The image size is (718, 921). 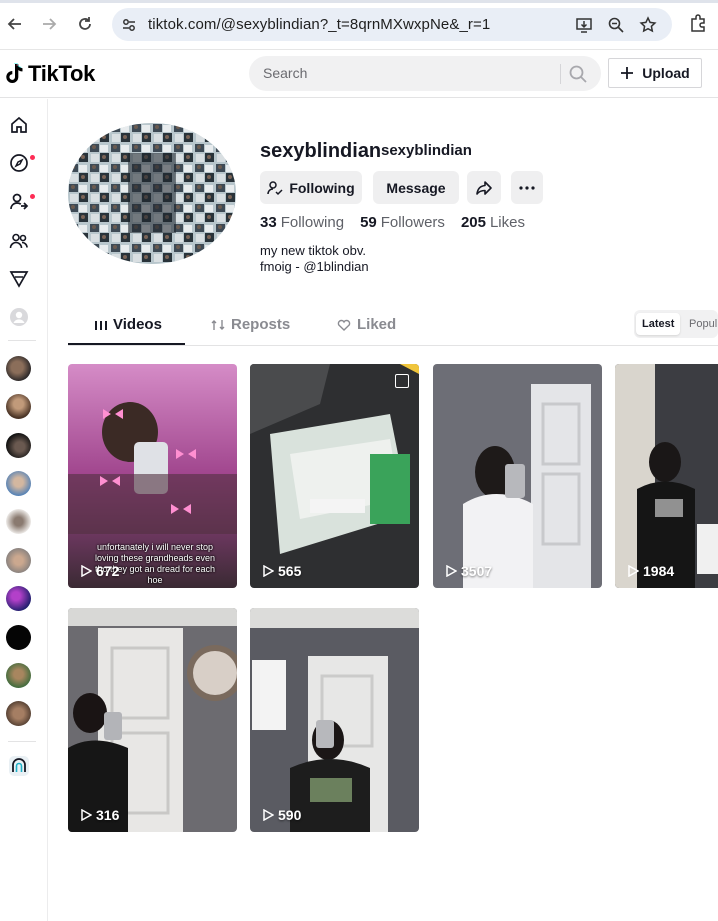 I want to click on logo-wordmark: TikTok, so click(x=62, y=73).